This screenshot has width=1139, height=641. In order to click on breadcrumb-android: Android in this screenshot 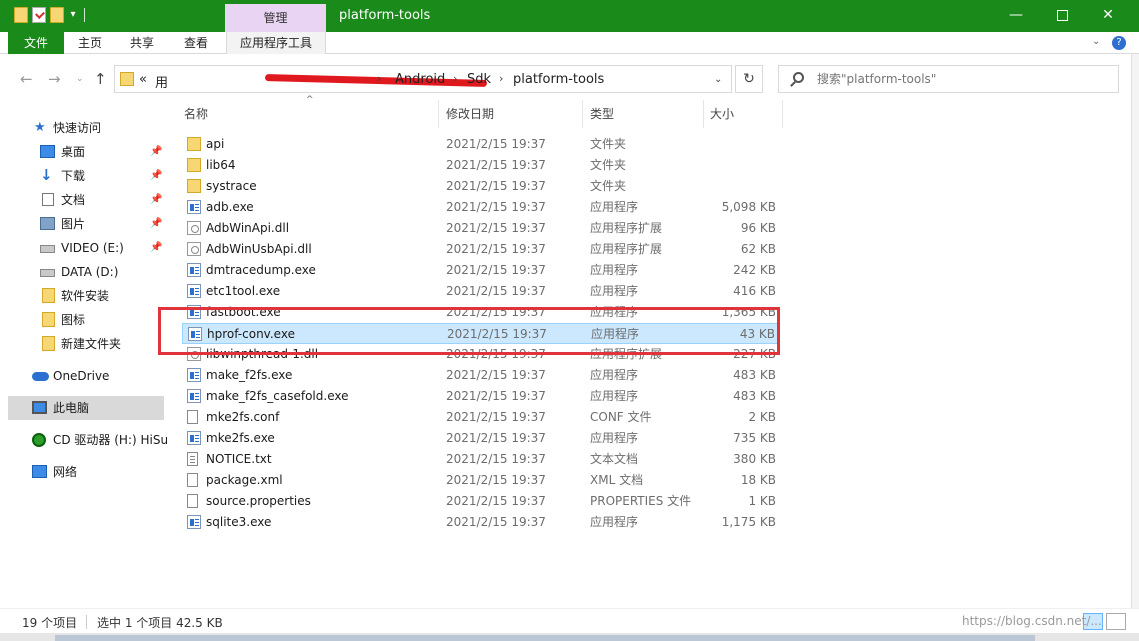, I will do `click(420, 79)`.